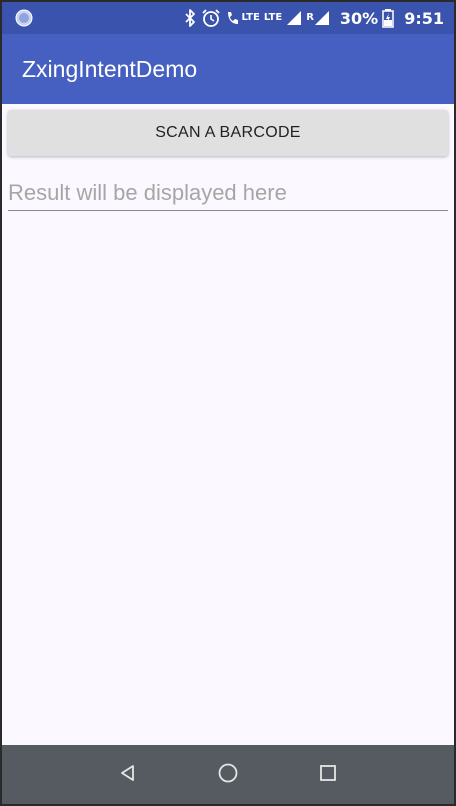  What do you see at coordinates (294, 18) in the screenshot?
I see `signal-strength-icon` at bounding box center [294, 18].